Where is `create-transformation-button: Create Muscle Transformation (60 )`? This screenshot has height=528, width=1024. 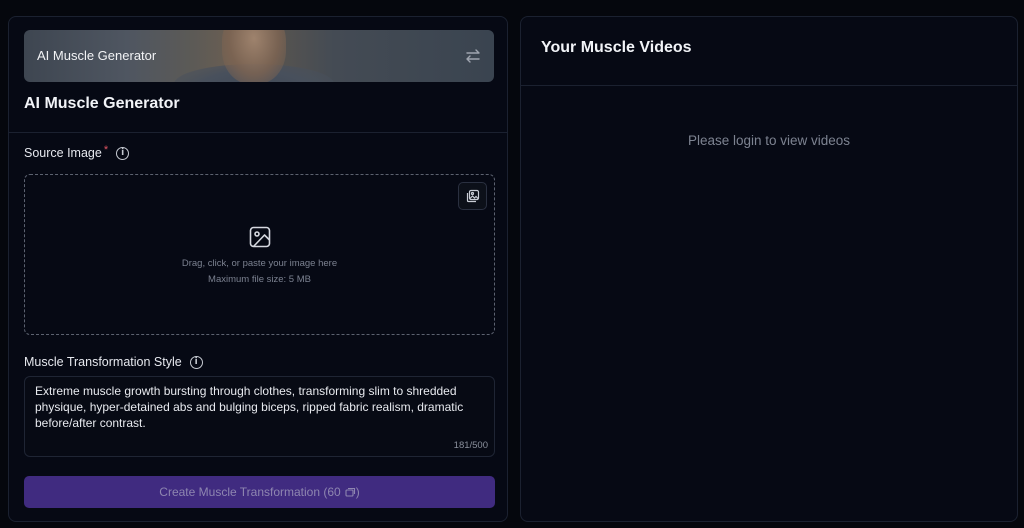 create-transformation-button: Create Muscle Transformation (60 ) is located at coordinates (259, 492).